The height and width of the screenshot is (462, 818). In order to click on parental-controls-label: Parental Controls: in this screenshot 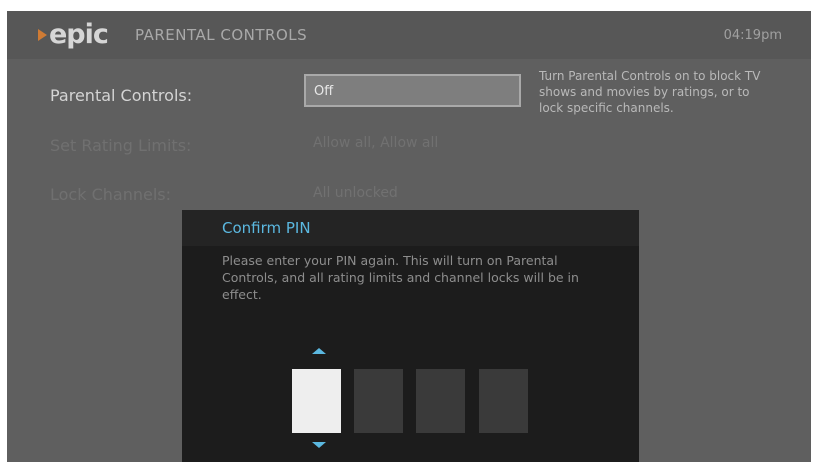, I will do `click(121, 95)`.